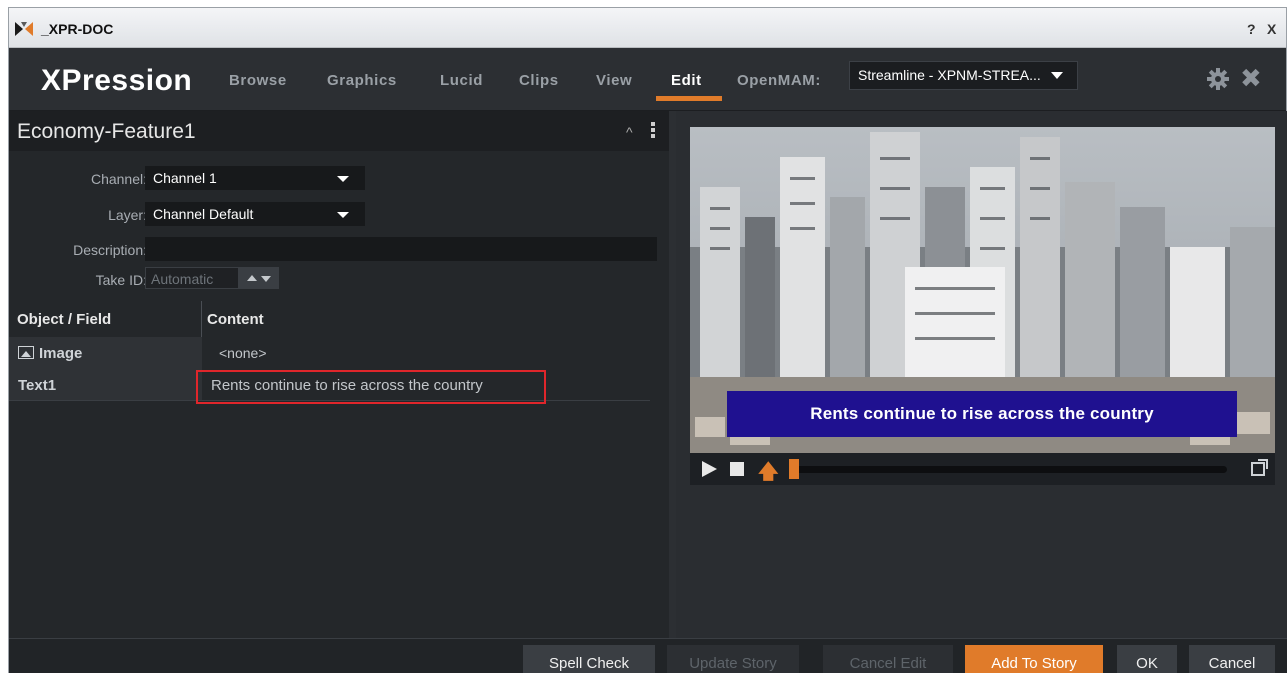 This screenshot has width=1287, height=673. What do you see at coordinates (1251, 78) in the screenshot?
I see `close-icon: ✖` at bounding box center [1251, 78].